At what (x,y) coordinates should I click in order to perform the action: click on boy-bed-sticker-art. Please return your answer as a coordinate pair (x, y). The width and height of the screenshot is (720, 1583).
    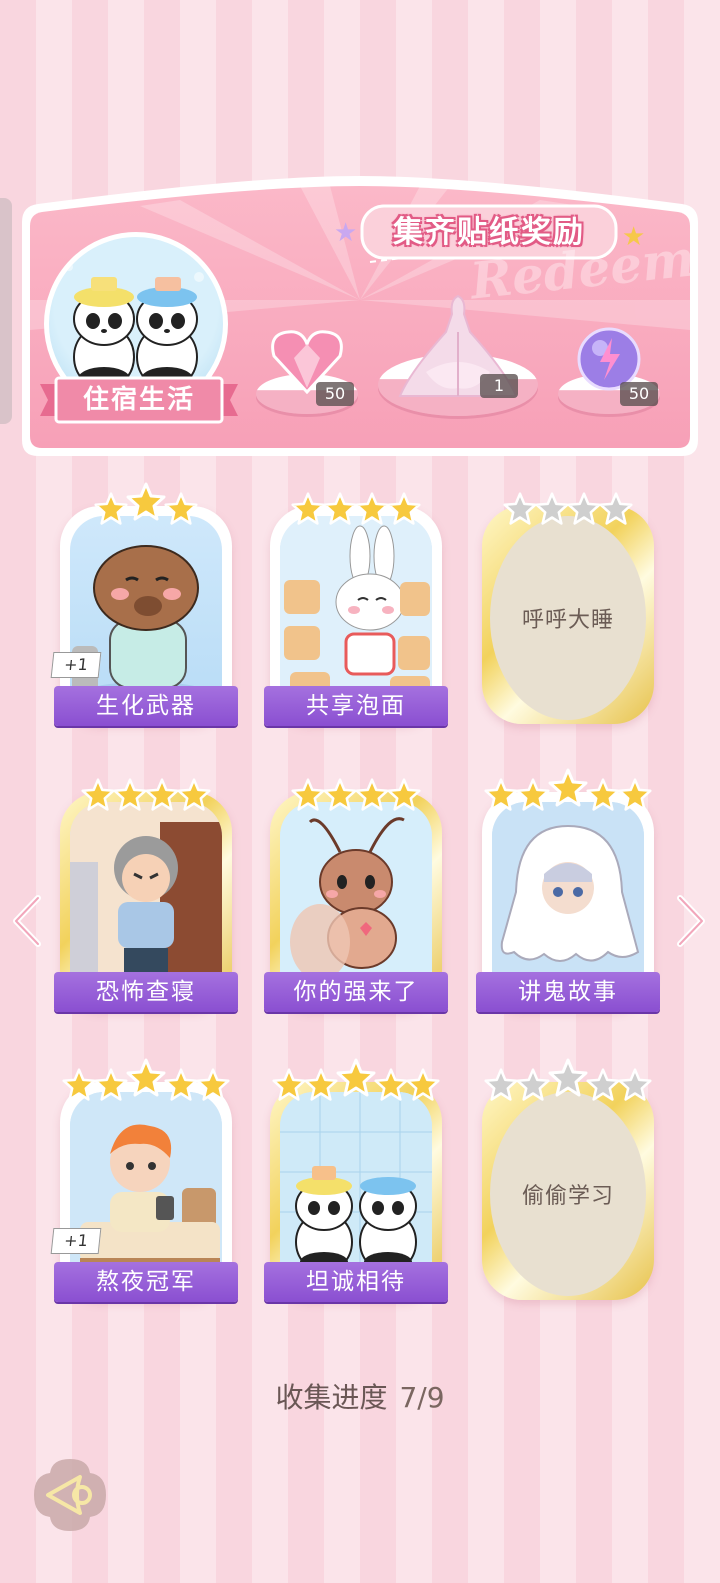
    Looking at the image, I should click on (146, 1190).